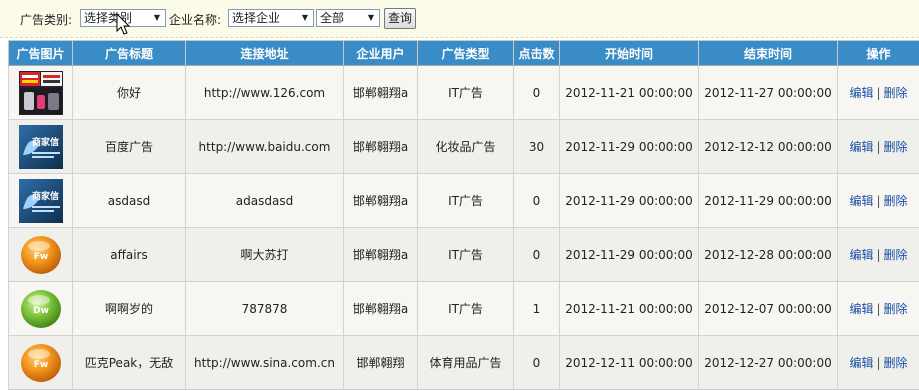  I want to click on dreamweaver-logo-icon: Dw, so click(41, 309).